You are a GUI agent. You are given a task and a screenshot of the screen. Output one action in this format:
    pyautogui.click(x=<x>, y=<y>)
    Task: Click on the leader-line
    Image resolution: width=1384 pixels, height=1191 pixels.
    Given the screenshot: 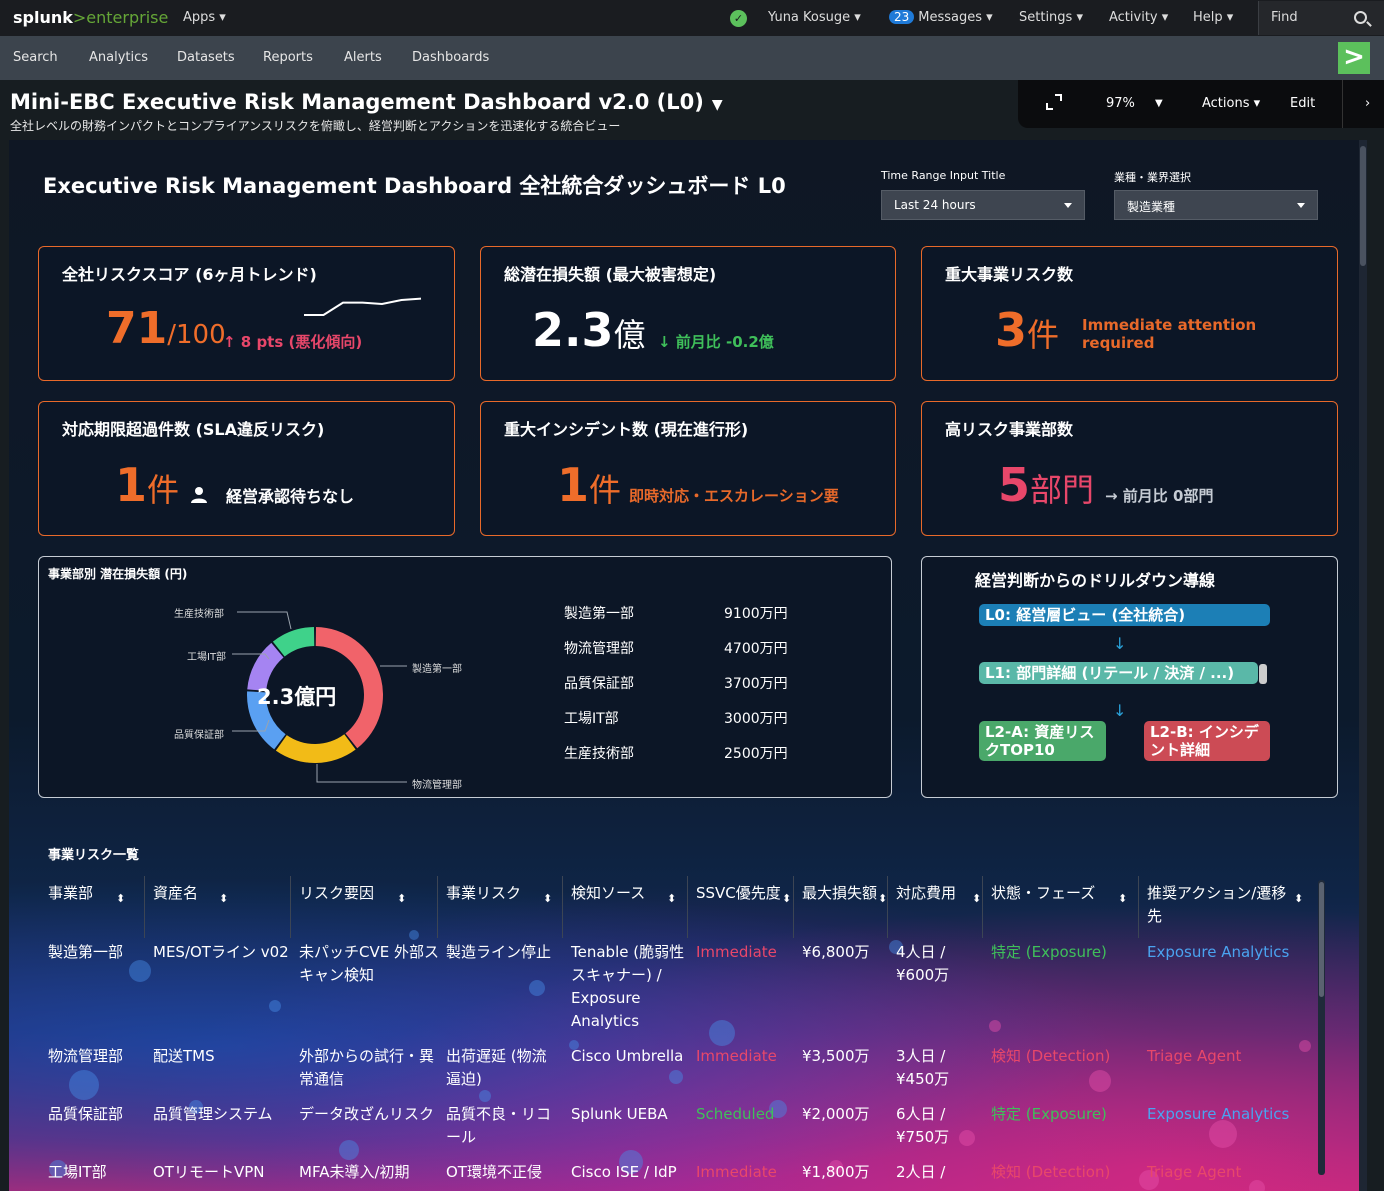 What is the action you would take?
    pyautogui.click(x=361, y=773)
    